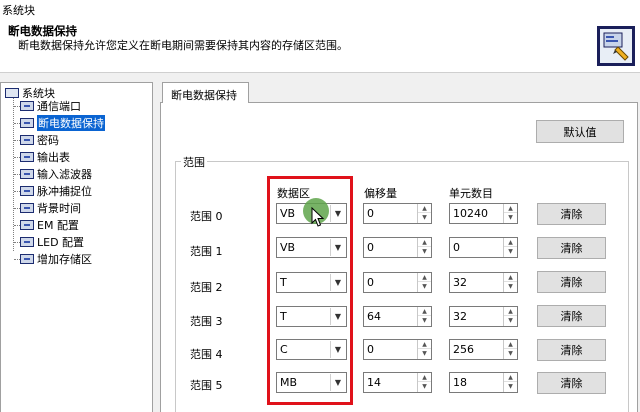 The height and width of the screenshot is (412, 640). I want to click on tree-item-retentive: 断电数据保持, so click(62, 123).